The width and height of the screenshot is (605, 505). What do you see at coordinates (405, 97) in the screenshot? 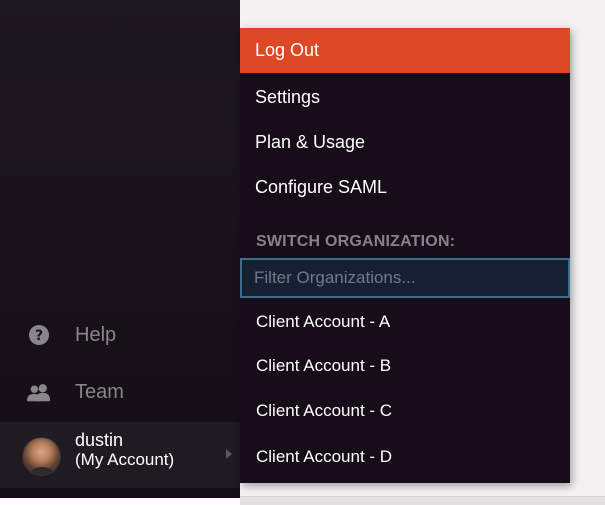
I see `settings-menu-item: Settings` at bounding box center [405, 97].